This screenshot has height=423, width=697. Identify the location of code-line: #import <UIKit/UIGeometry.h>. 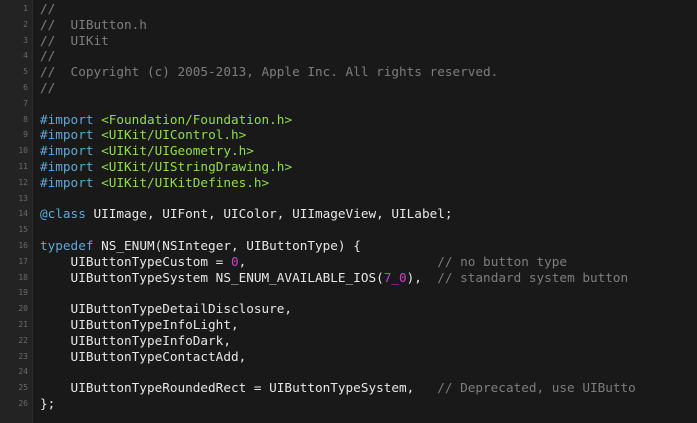
(368, 151).